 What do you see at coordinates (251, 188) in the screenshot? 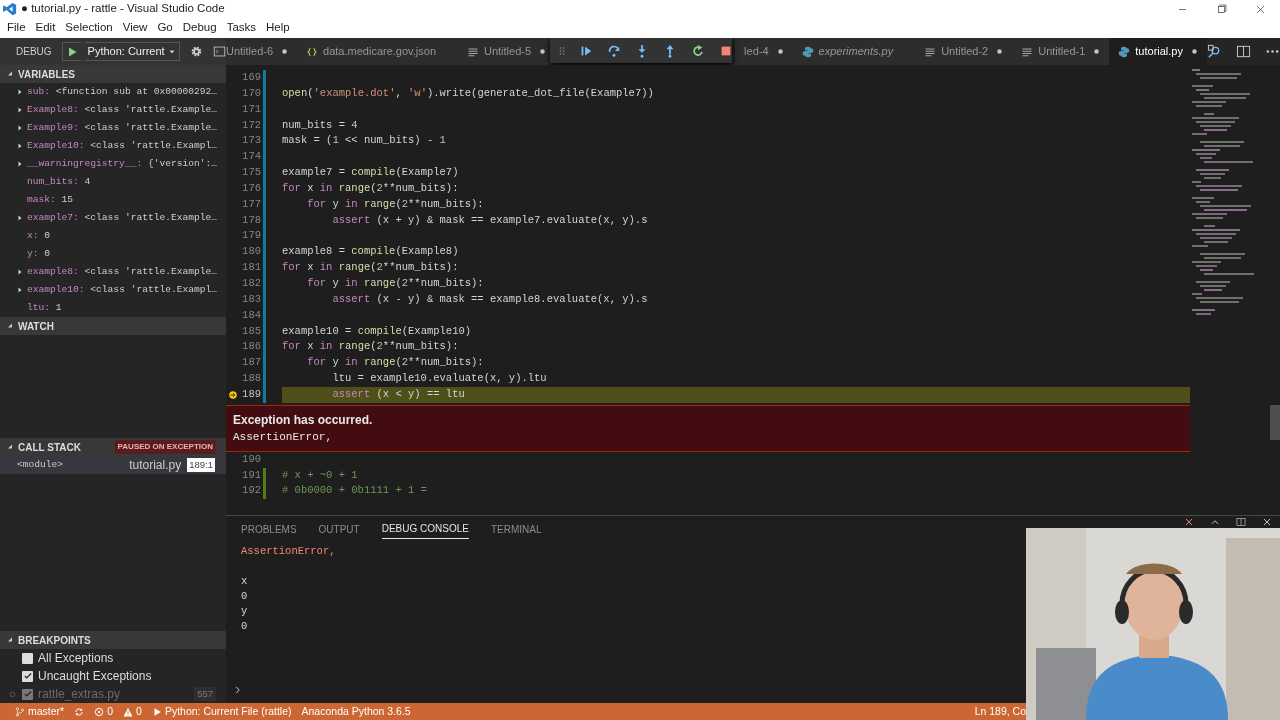
I see `line-number: 176` at bounding box center [251, 188].